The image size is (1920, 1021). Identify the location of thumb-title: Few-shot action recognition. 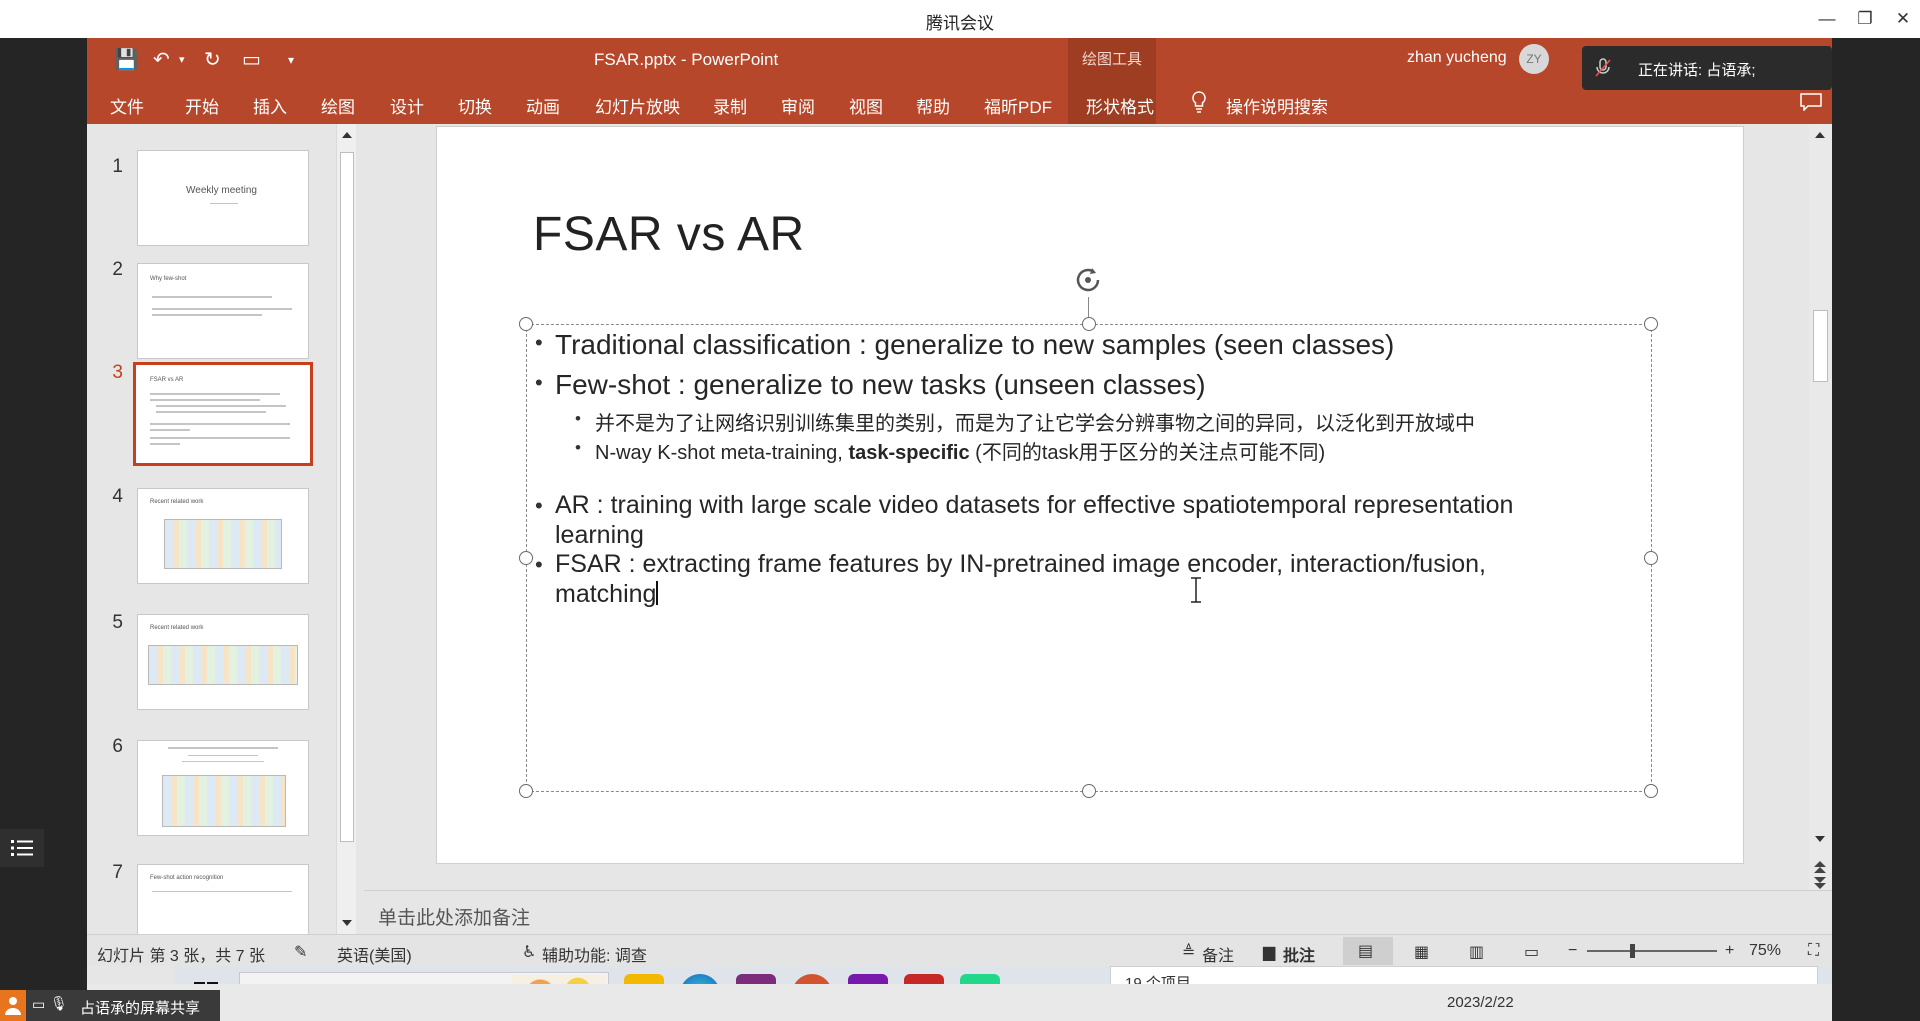
(187, 878).